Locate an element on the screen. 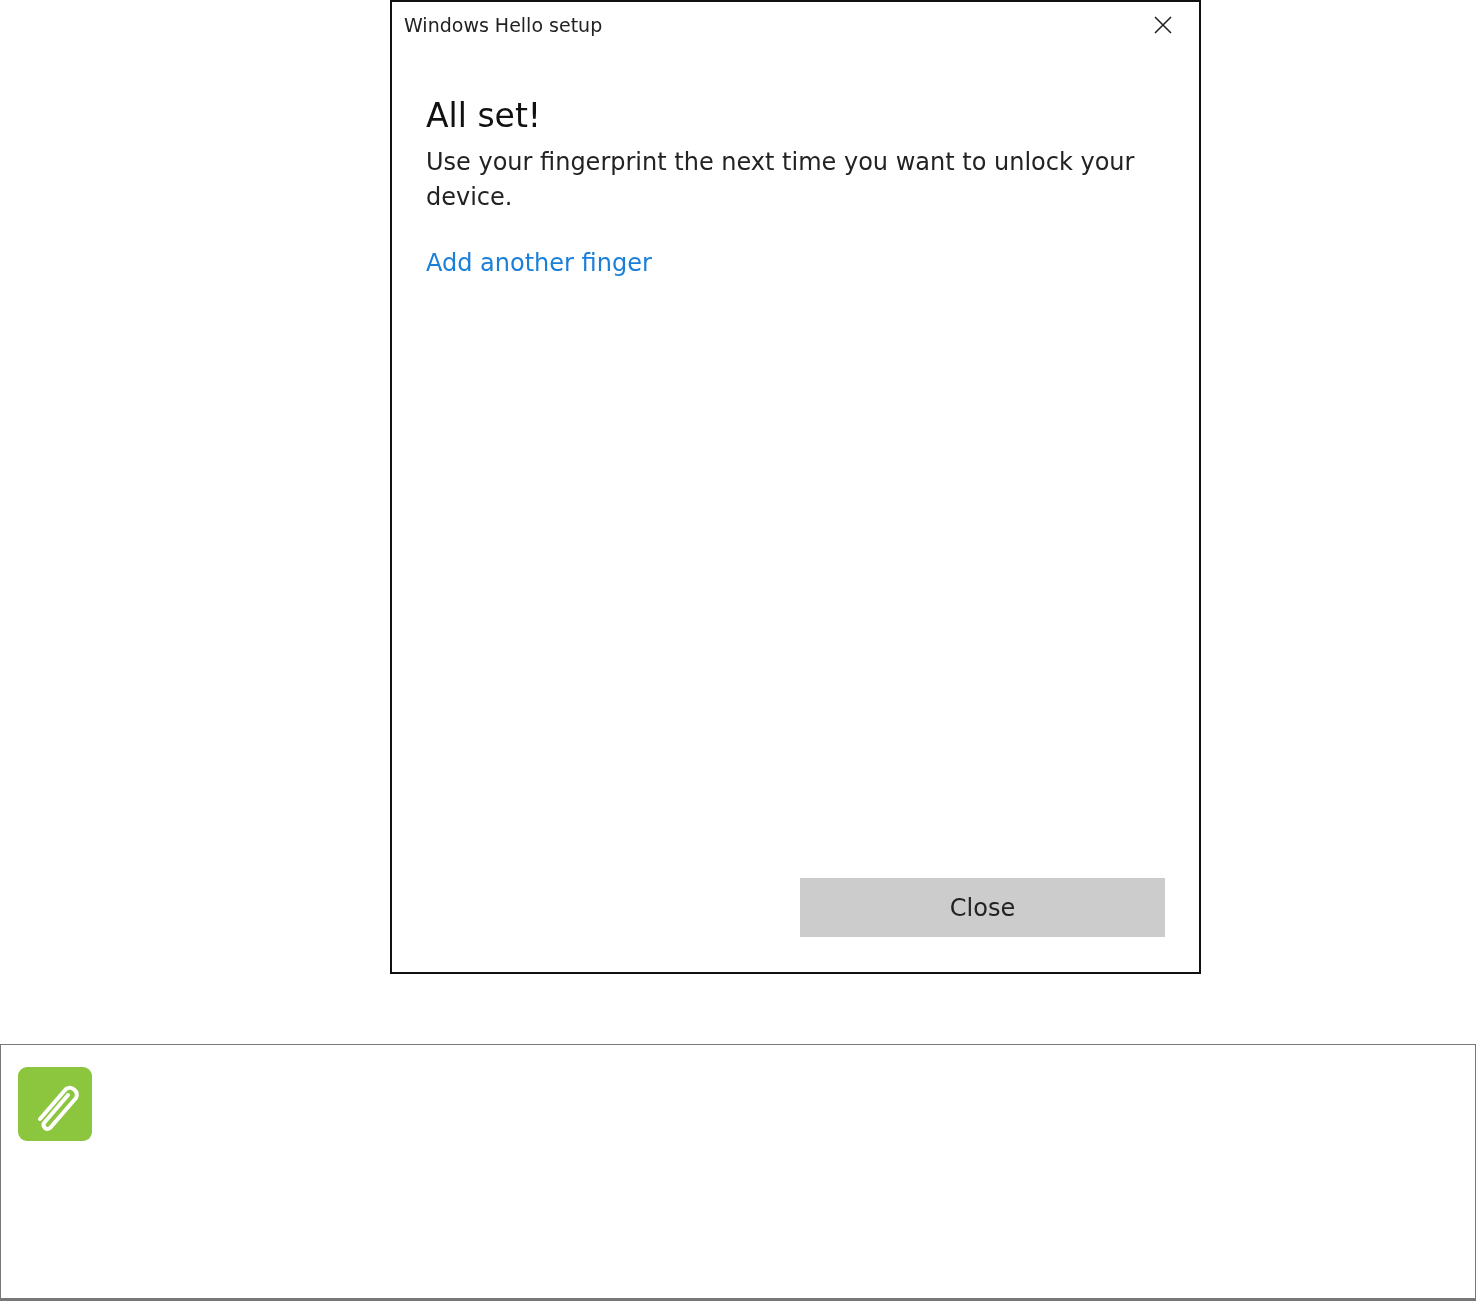 The height and width of the screenshot is (1301, 1476). close-icon is located at coordinates (1163, 25).